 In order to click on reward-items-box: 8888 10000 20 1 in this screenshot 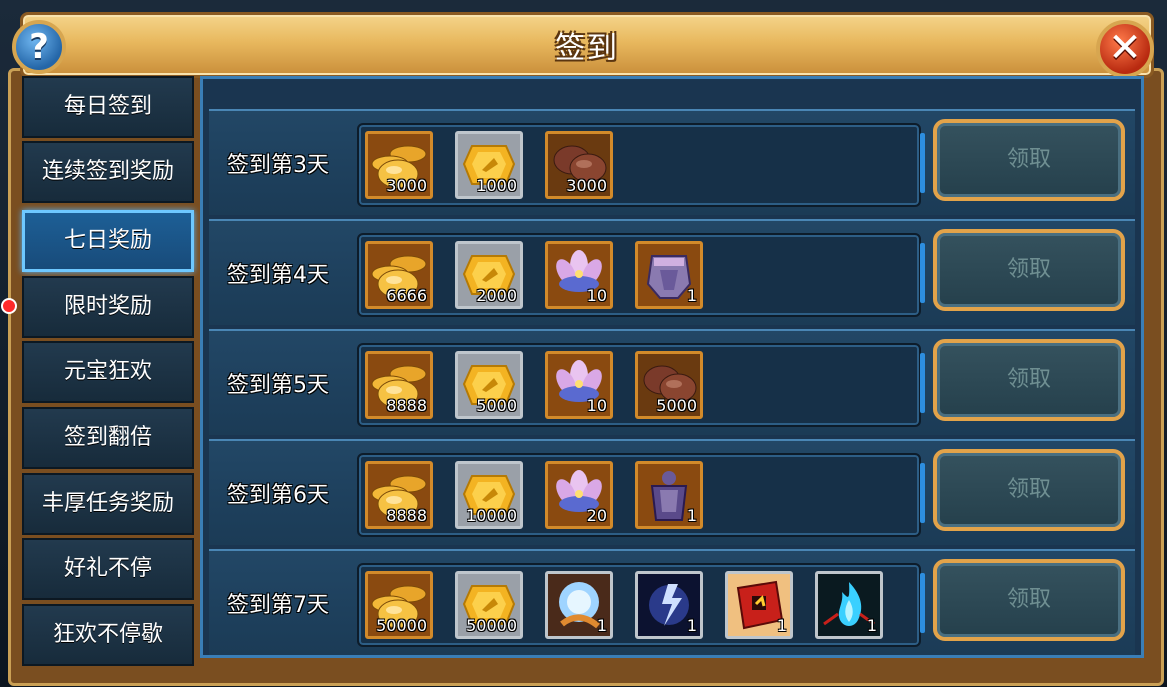, I will do `click(641, 495)`.